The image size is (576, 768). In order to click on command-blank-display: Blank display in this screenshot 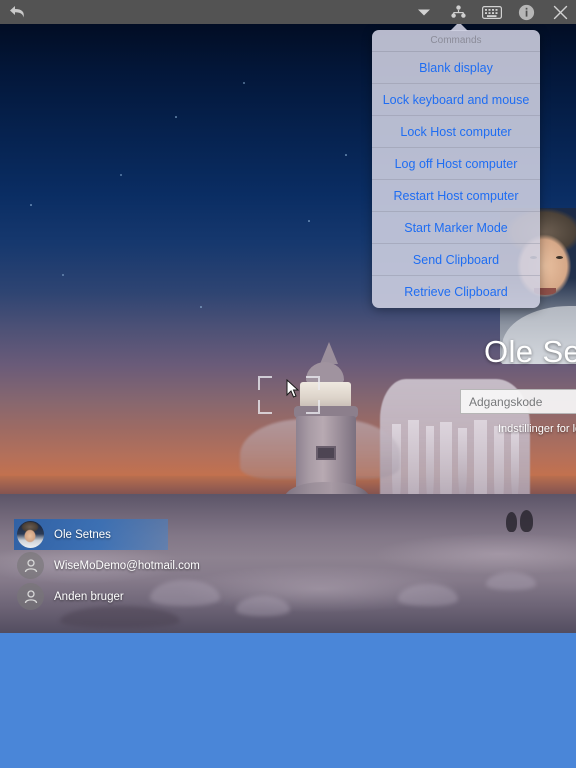, I will do `click(456, 68)`.